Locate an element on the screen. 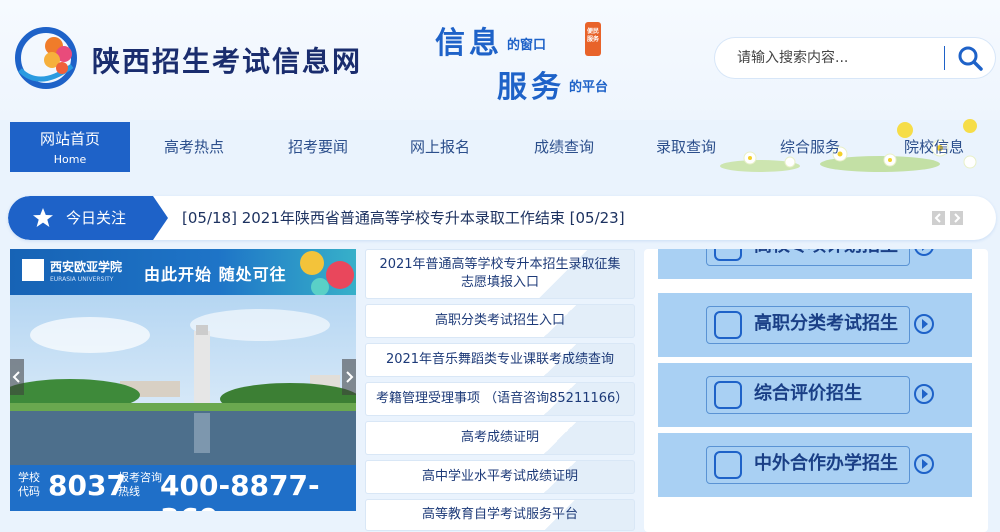  school-code-label: 学校代码 is located at coordinates (29, 484).